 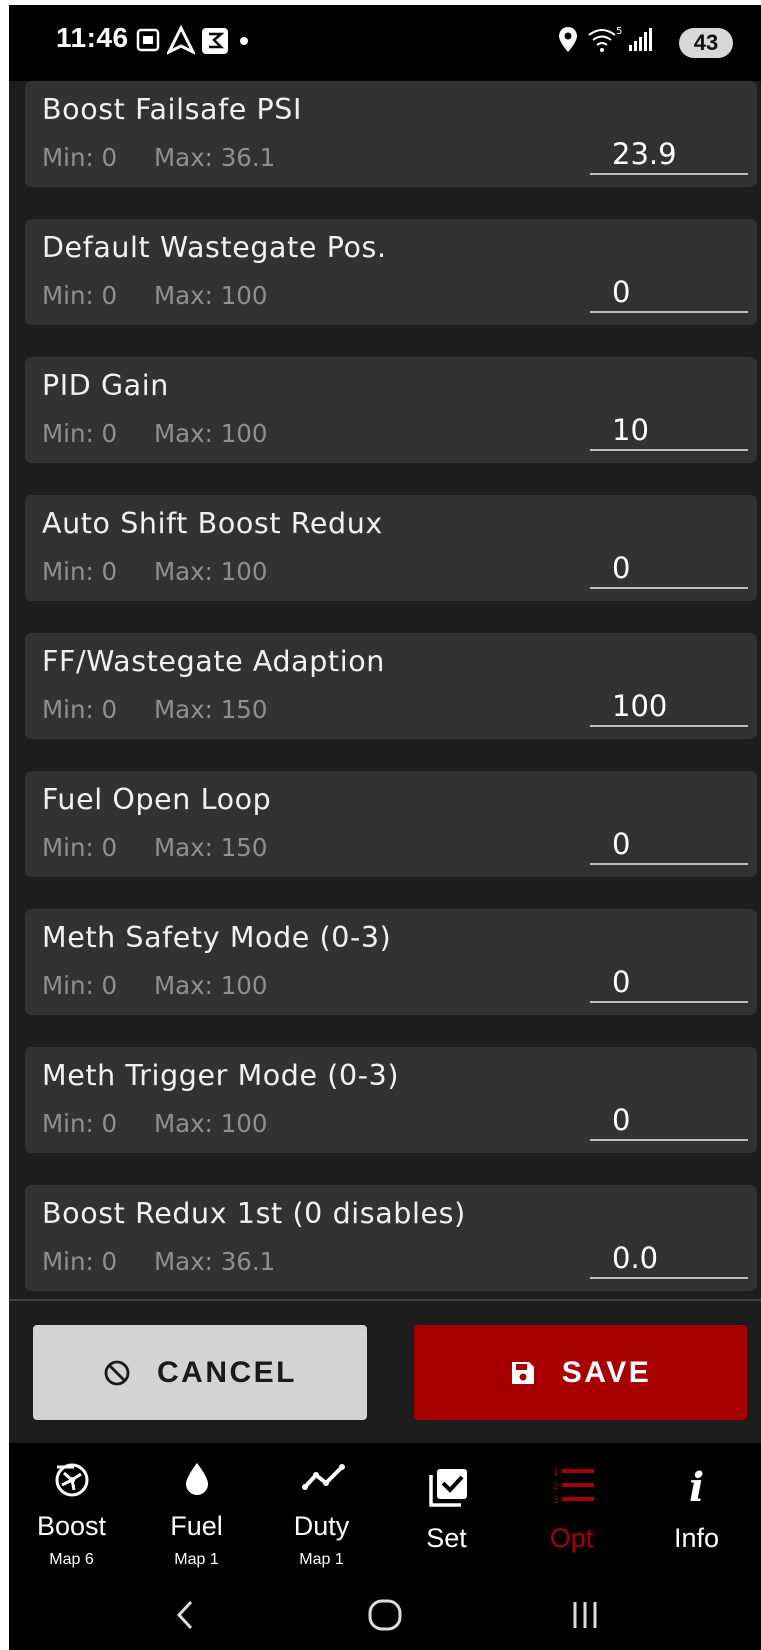 What do you see at coordinates (619, 31) in the screenshot?
I see `svg-text: 5` at bounding box center [619, 31].